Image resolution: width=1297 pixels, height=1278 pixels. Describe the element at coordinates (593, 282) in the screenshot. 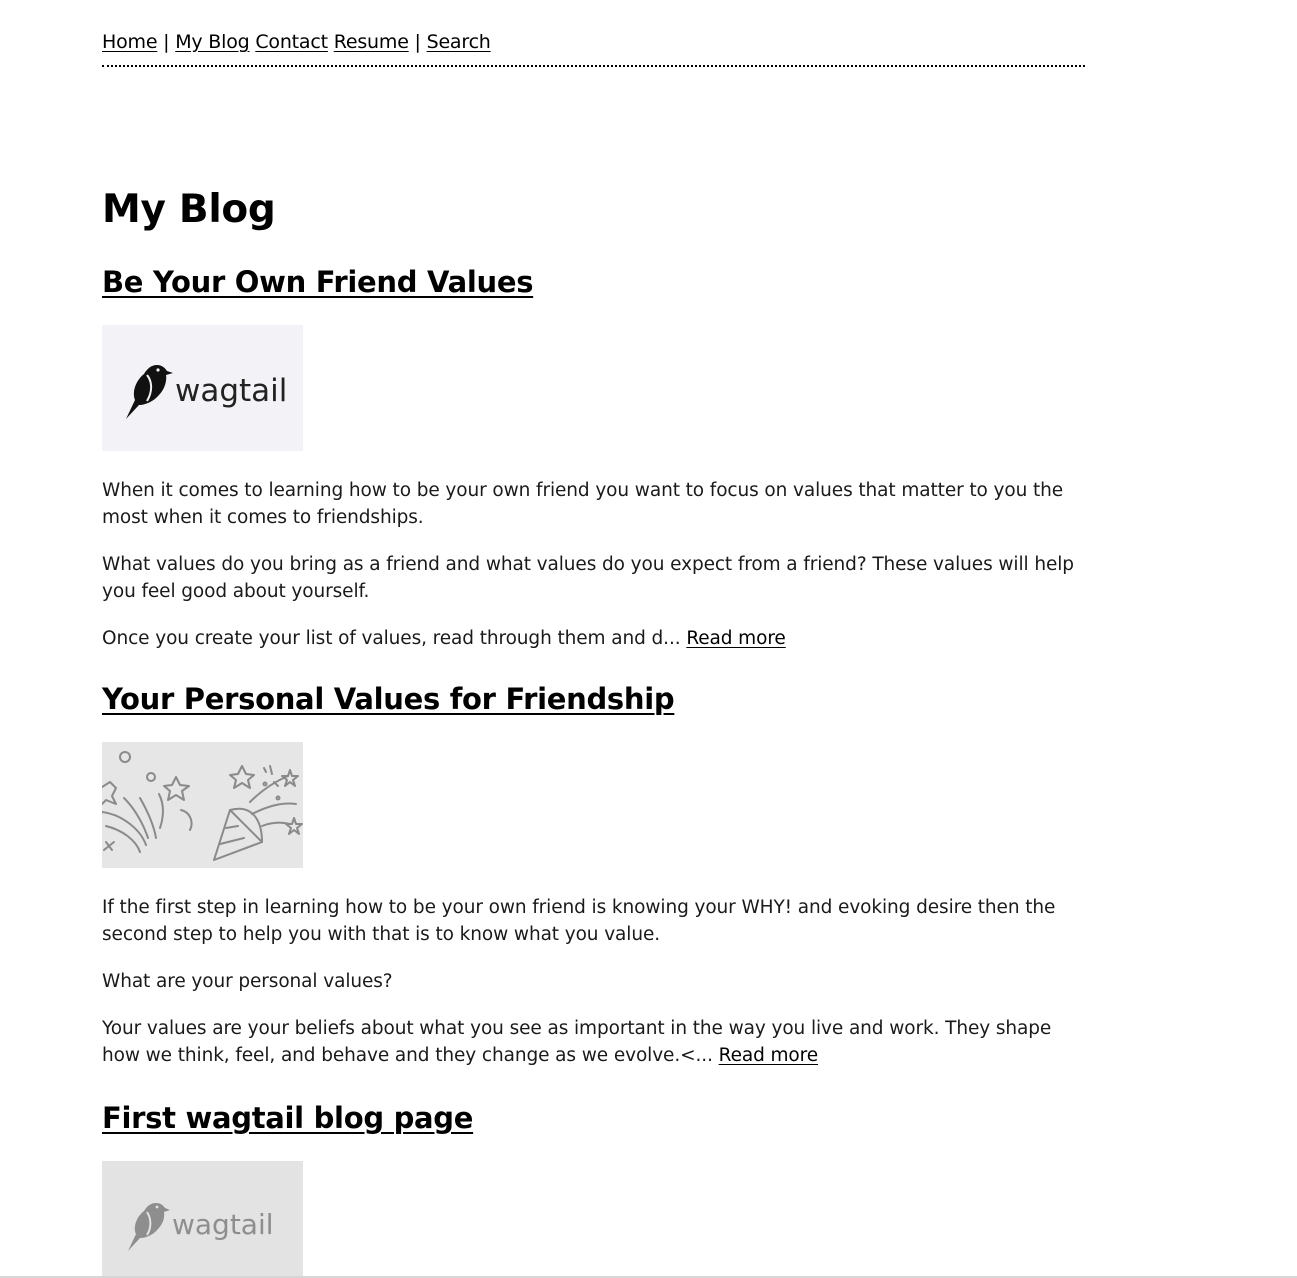

I see `post-title: Be Your Own Friend Values` at that location.